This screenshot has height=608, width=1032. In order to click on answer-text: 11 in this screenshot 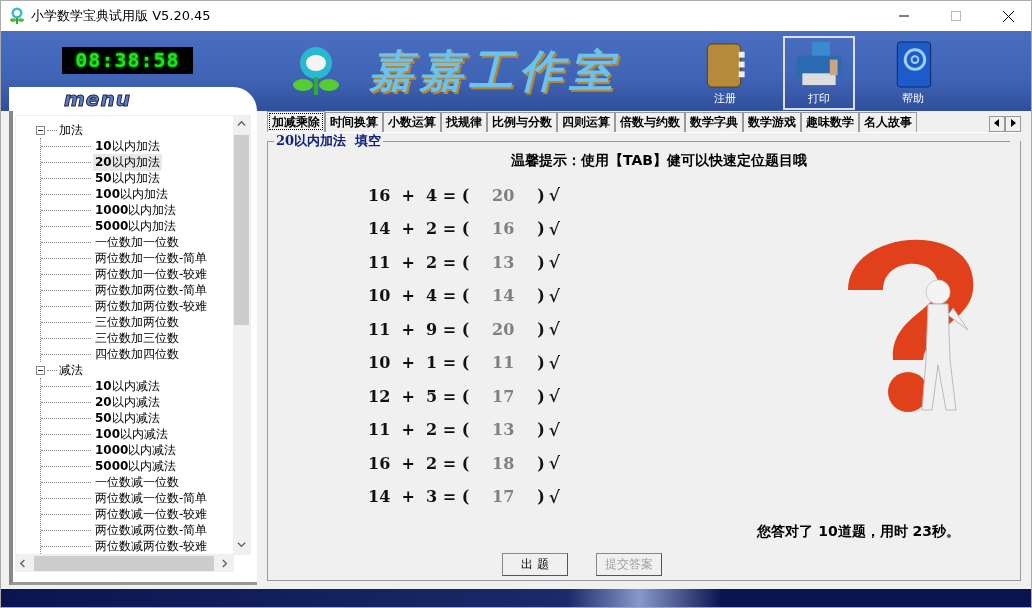, I will do `click(503, 363)`.